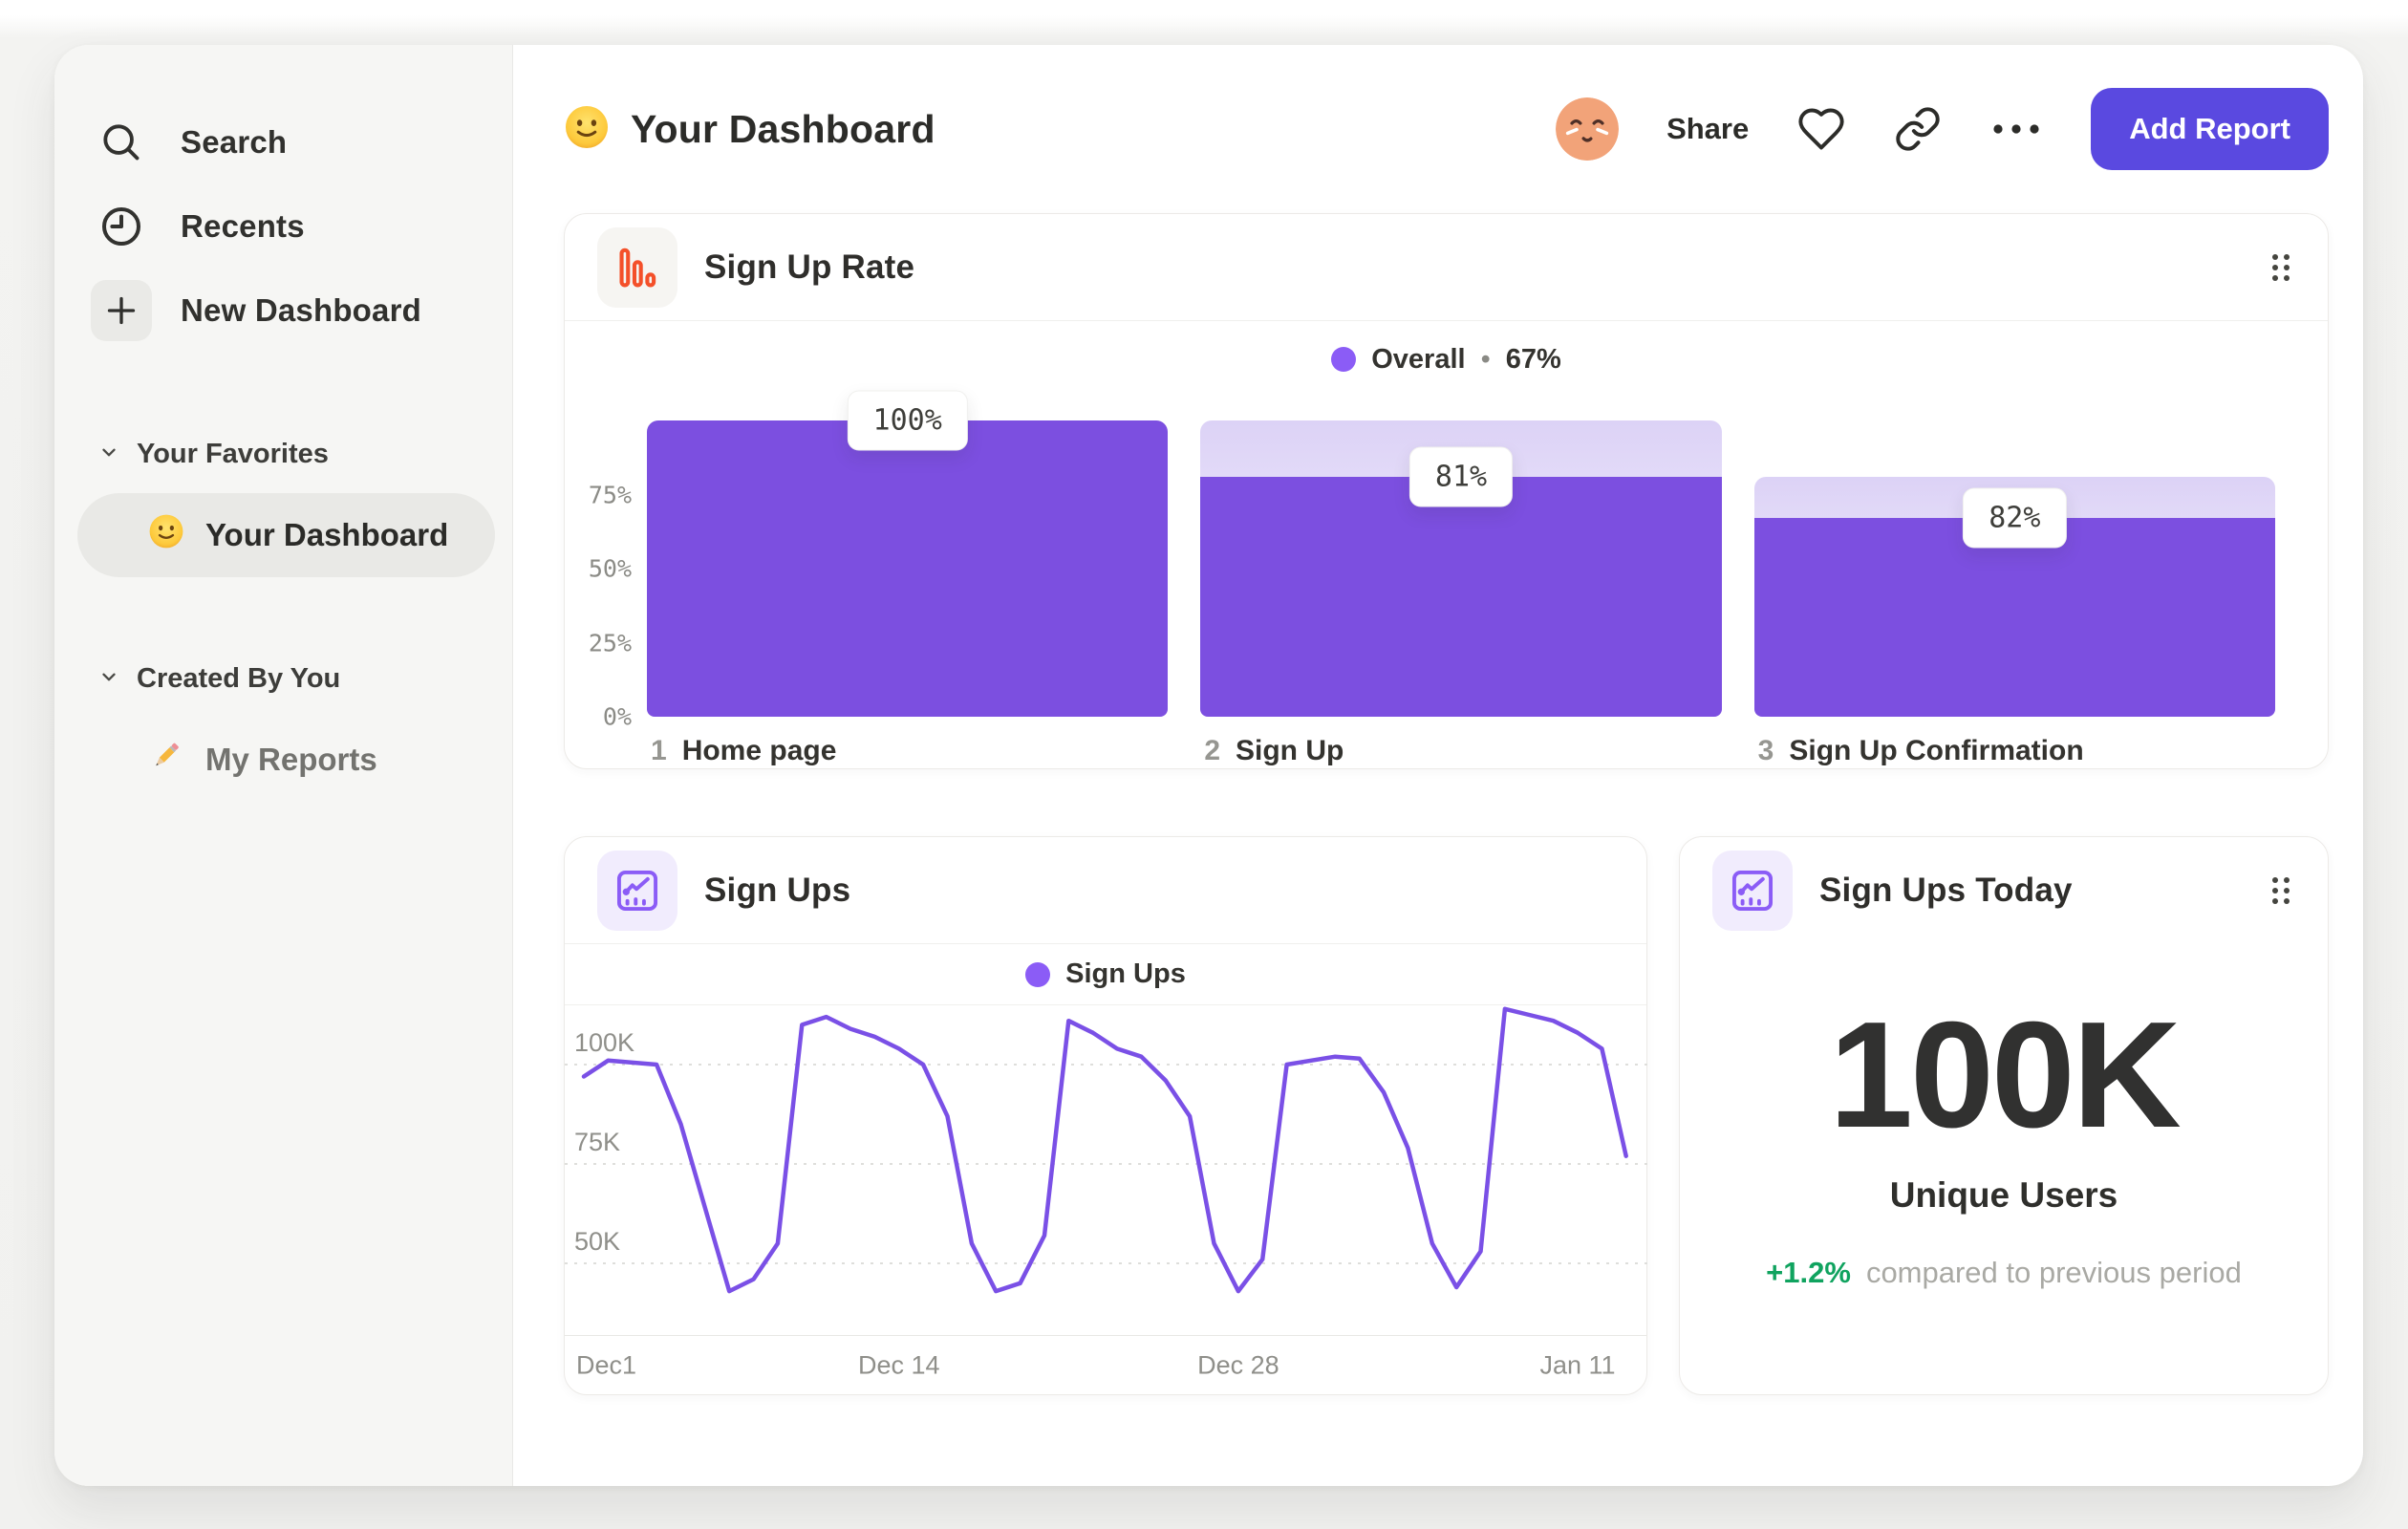 This screenshot has width=2408, height=1529. Describe the element at coordinates (2016, 129) in the screenshot. I see `more-options-icon` at that location.